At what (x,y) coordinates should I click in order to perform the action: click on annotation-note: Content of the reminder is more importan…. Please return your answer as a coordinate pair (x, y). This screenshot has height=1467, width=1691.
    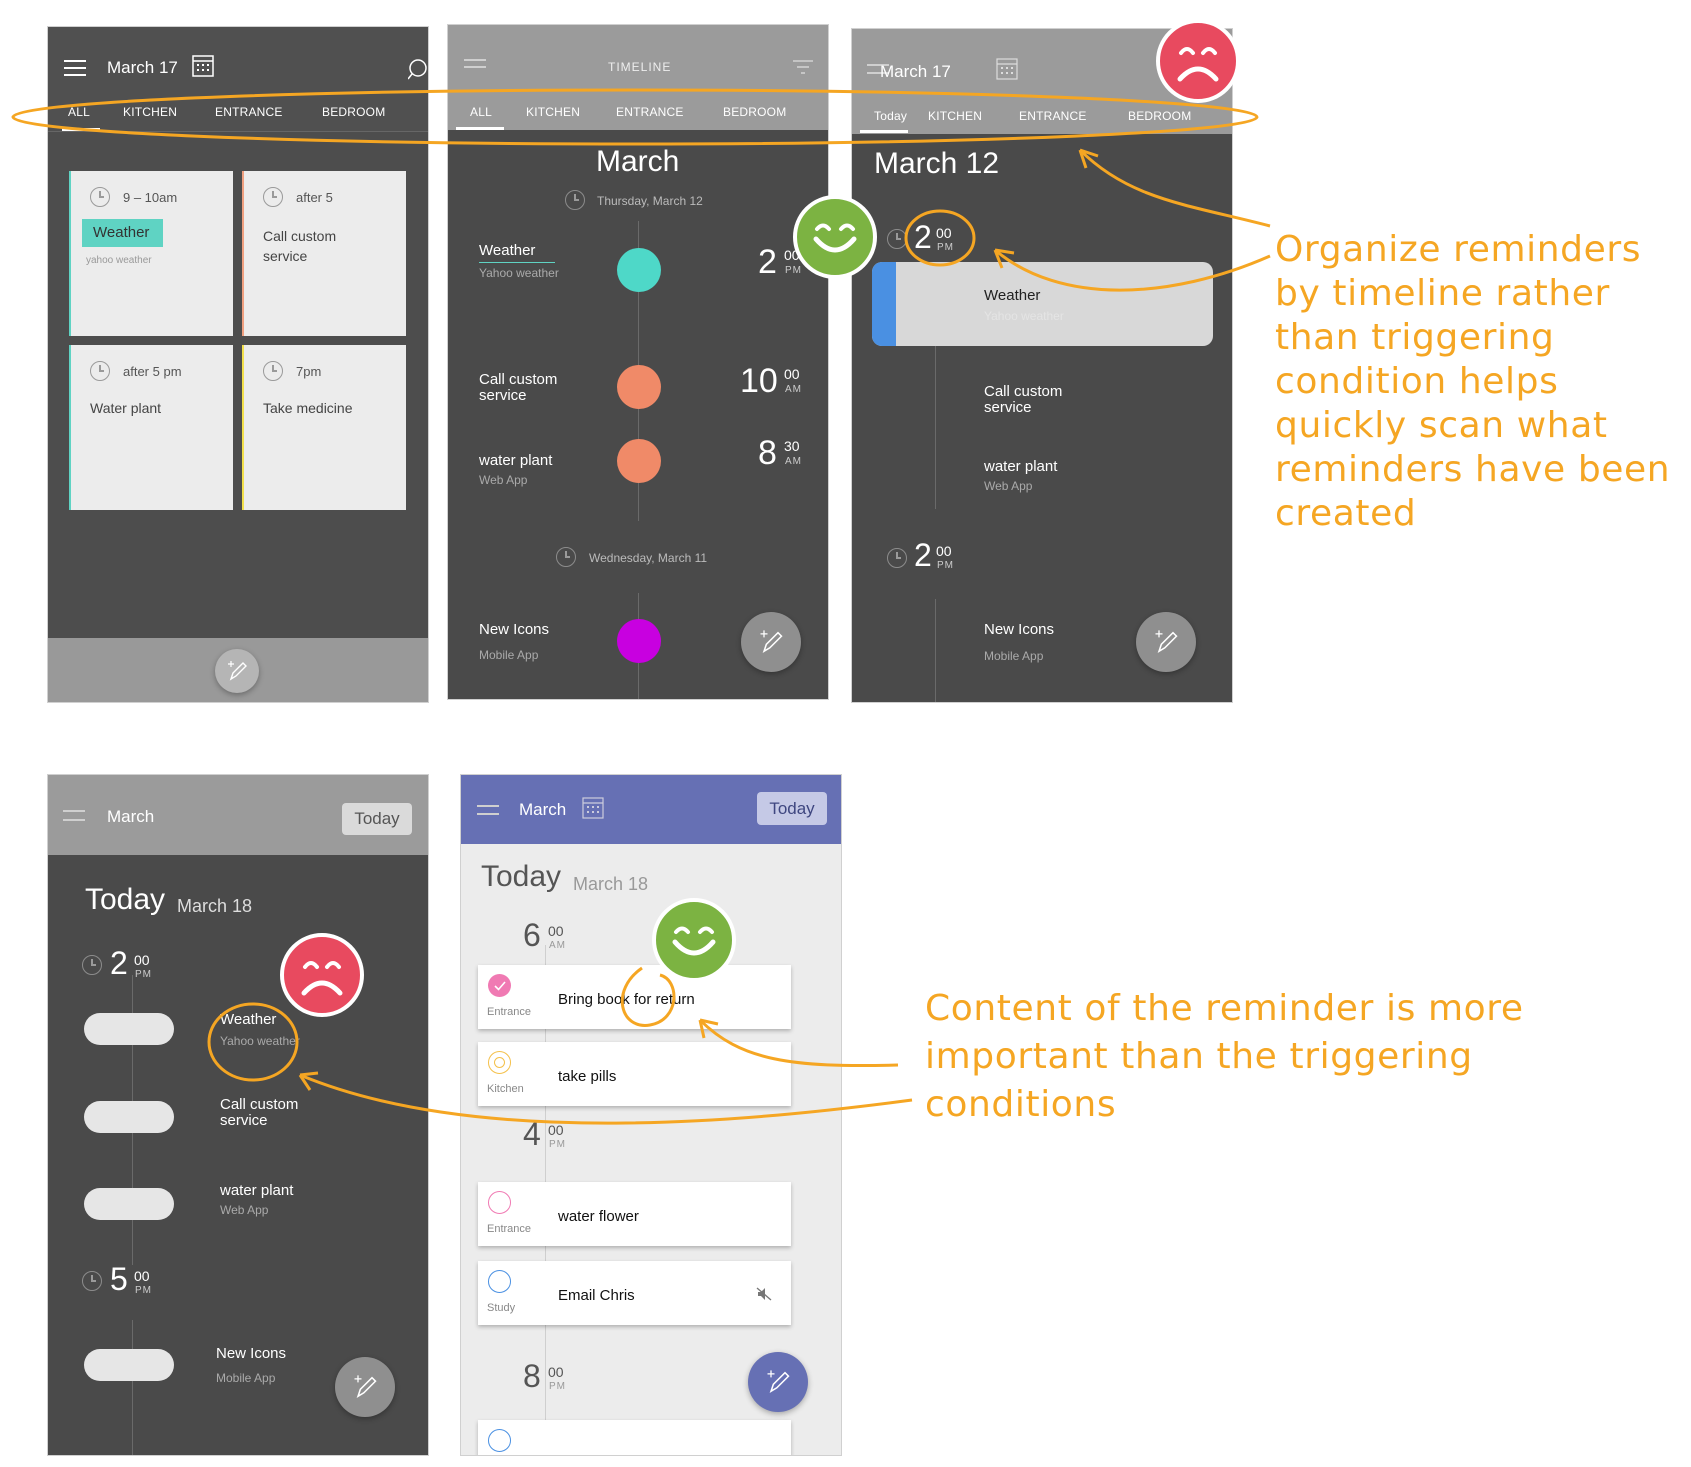
    Looking at the image, I should click on (1224, 1056).